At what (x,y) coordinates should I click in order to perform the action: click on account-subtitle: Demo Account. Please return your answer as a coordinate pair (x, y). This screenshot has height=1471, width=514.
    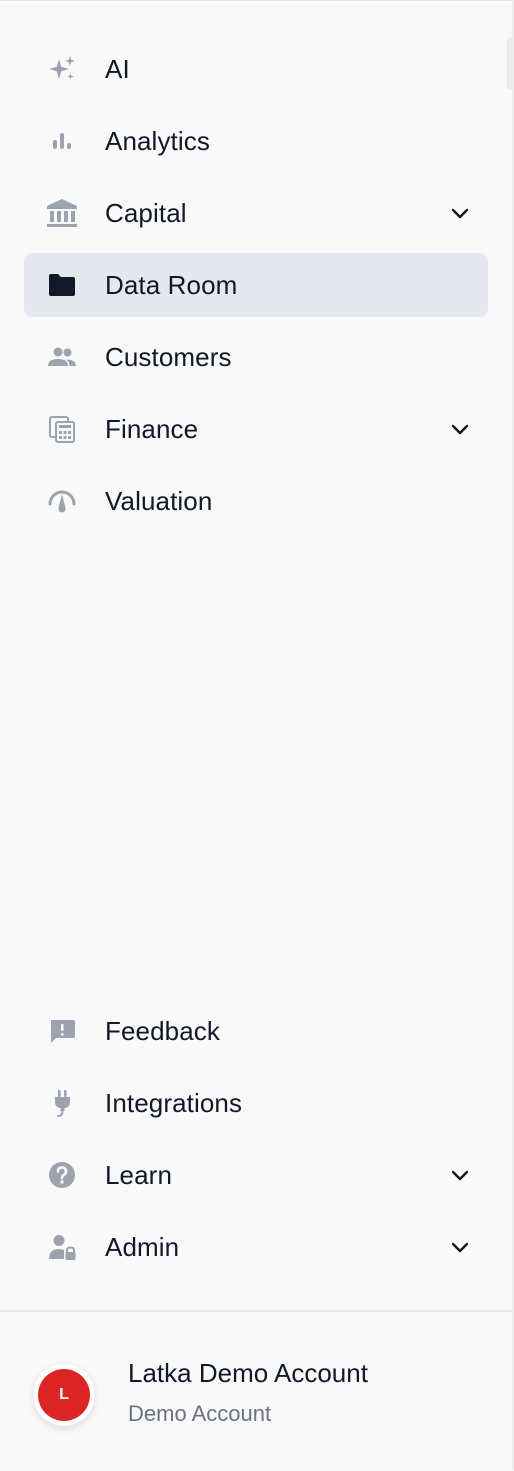
    Looking at the image, I should click on (200, 1413).